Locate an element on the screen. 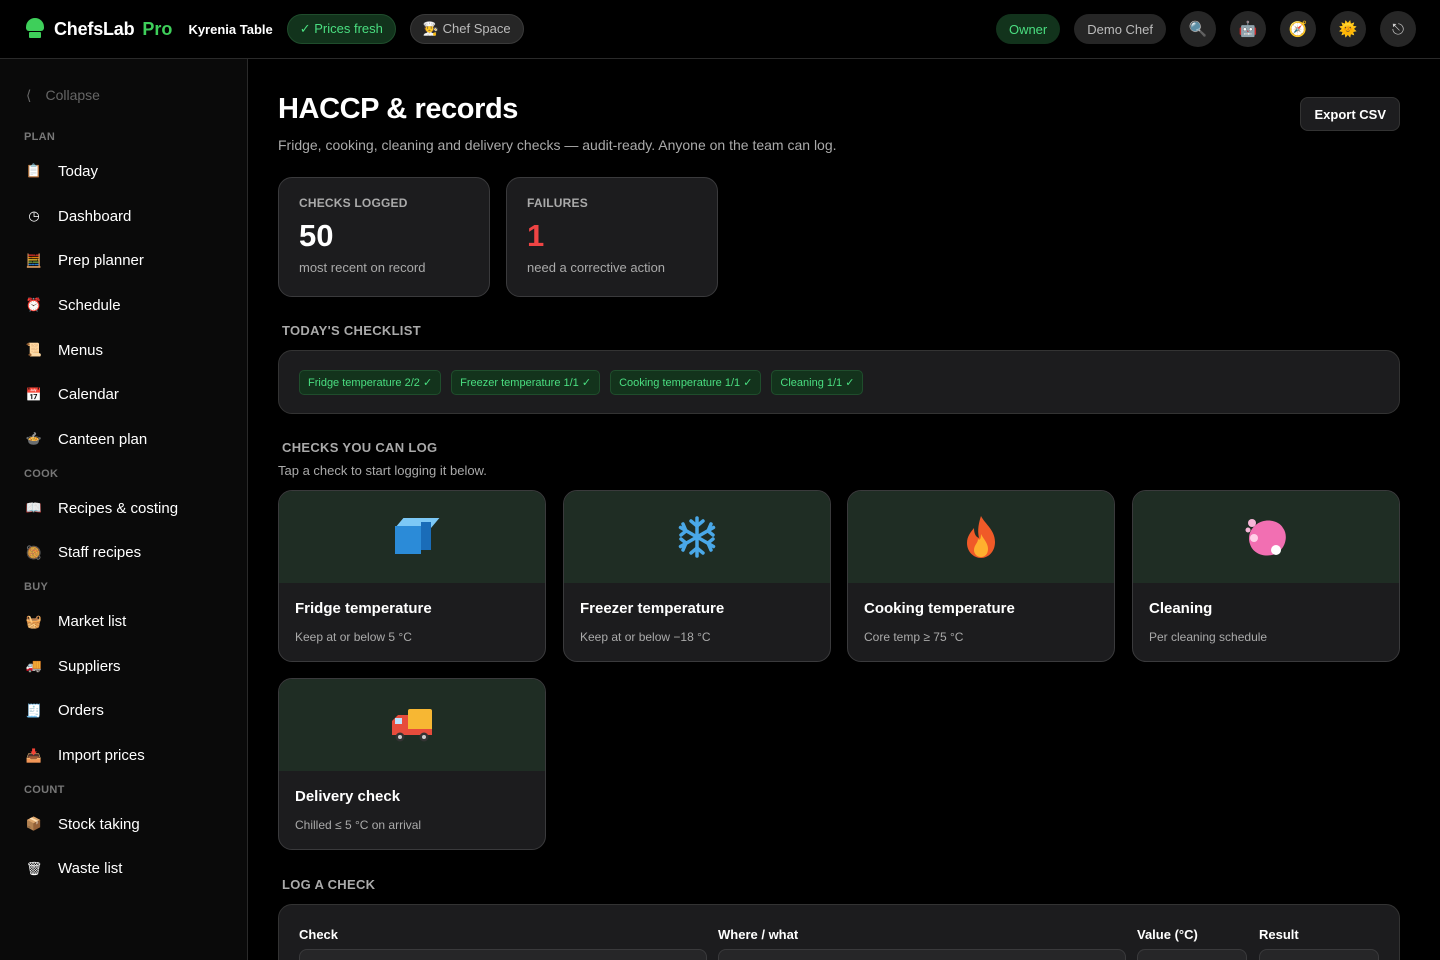 The image size is (1440, 960). check-card-cooking: Cooking temperature Core temp ≥ 75 °C is located at coordinates (981, 576).